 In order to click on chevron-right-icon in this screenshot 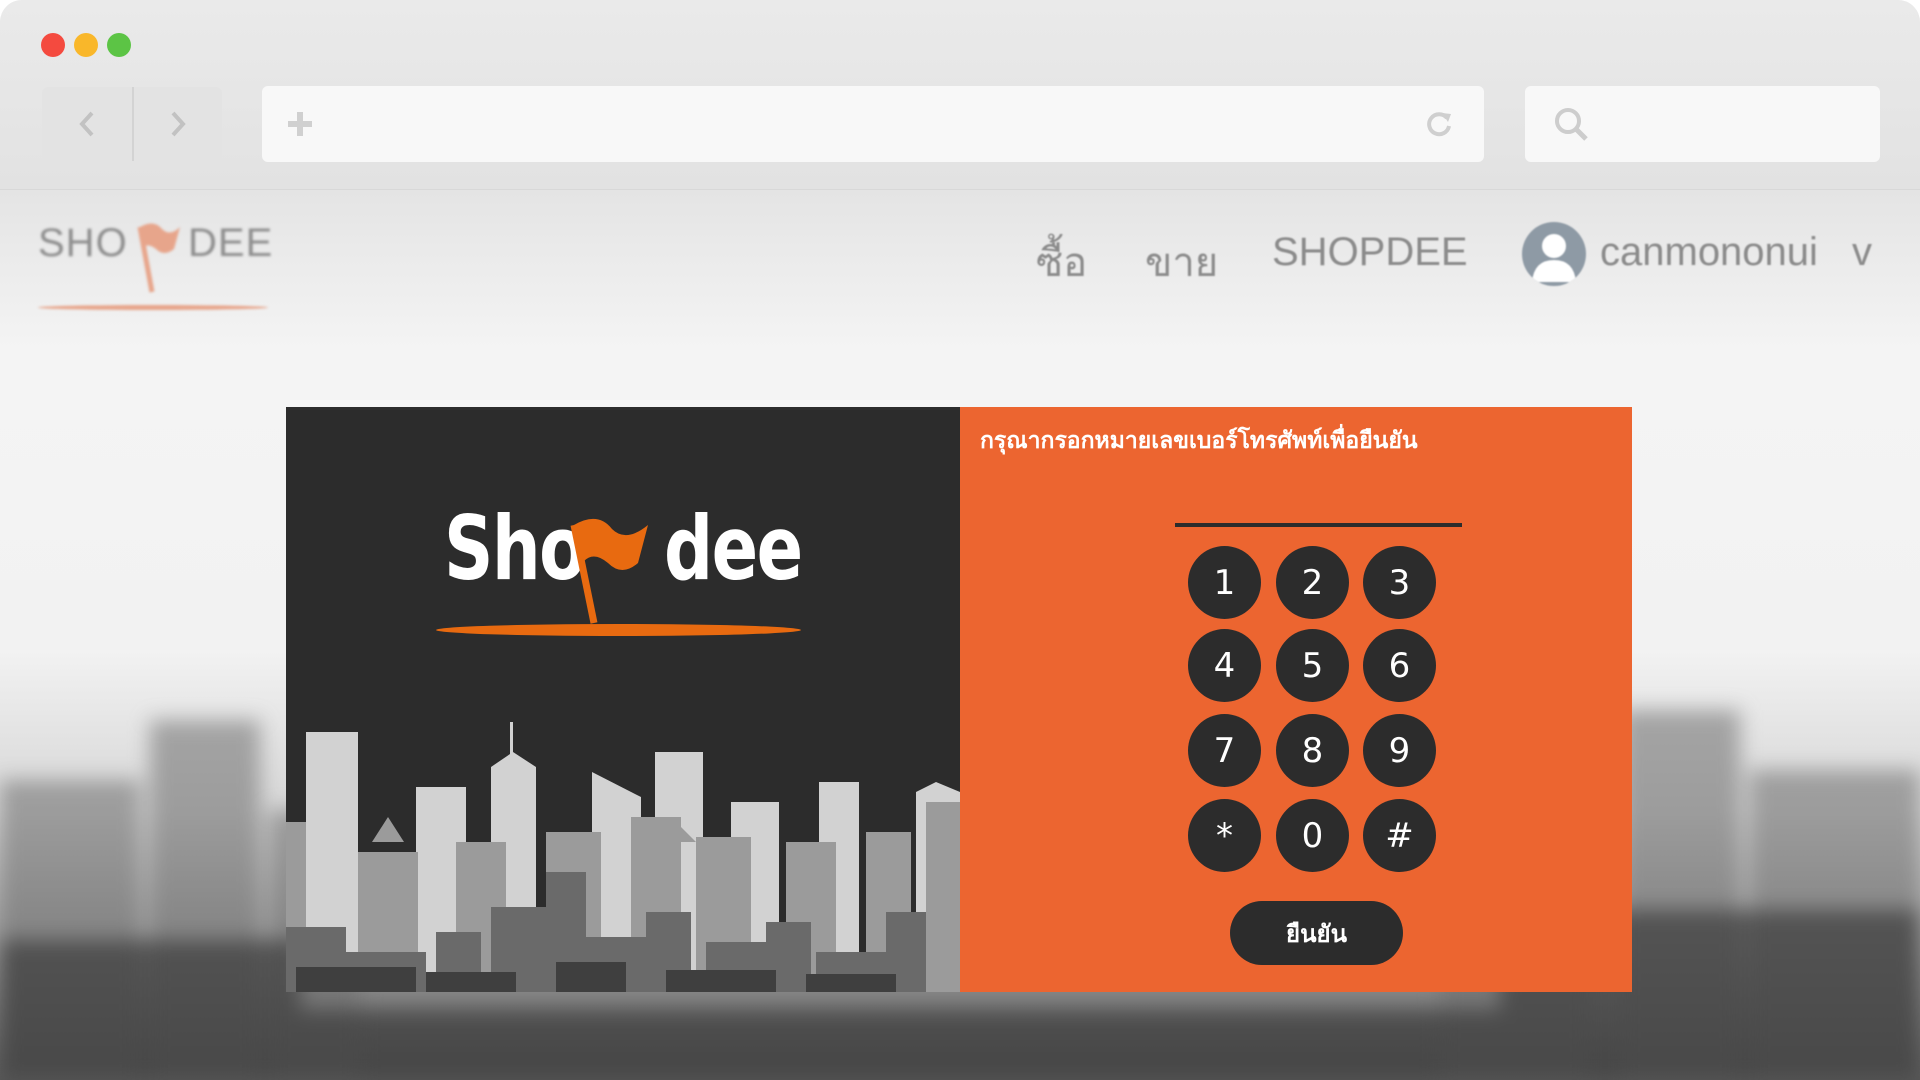, I will do `click(178, 124)`.